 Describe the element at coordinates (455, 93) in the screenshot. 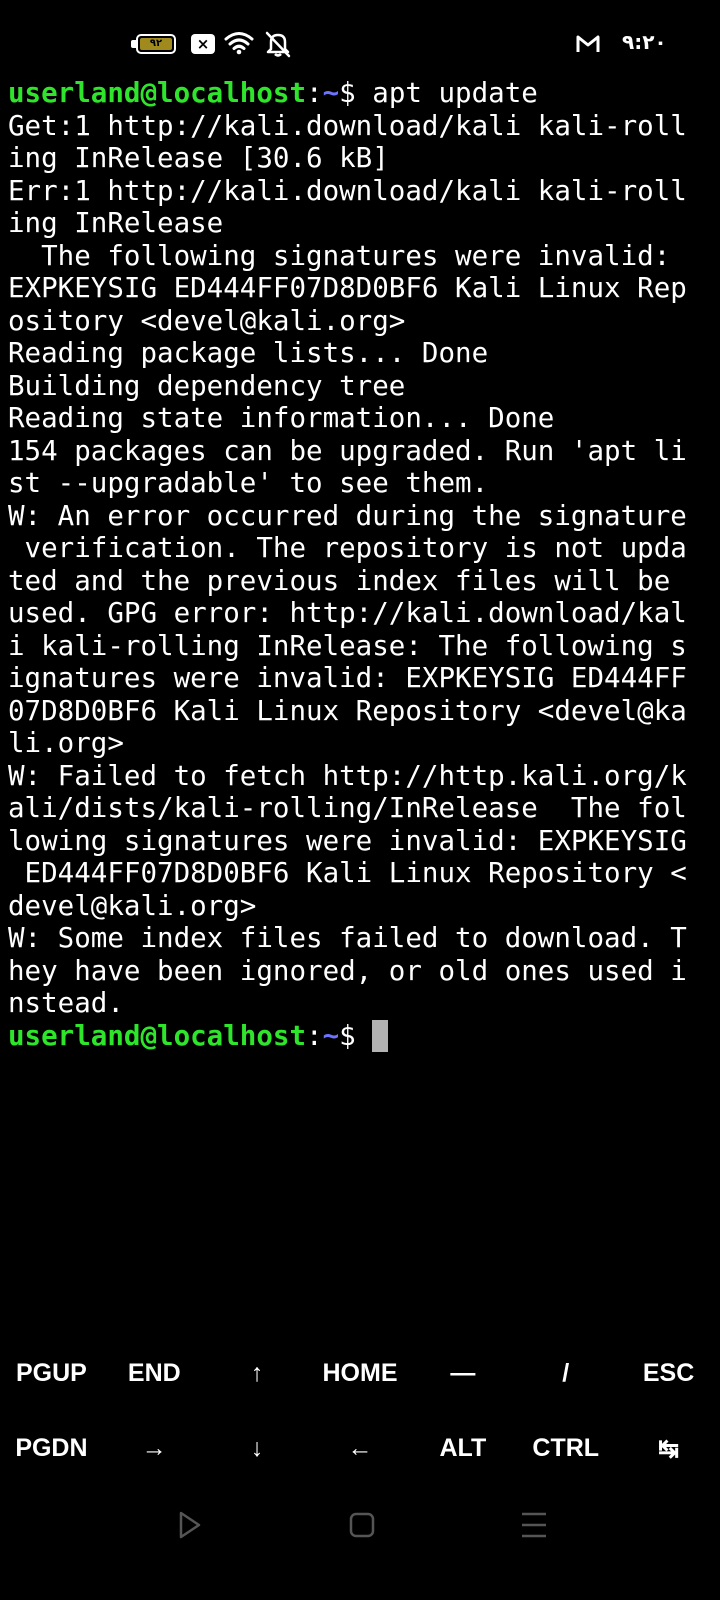

I see `command-text: apt update` at that location.